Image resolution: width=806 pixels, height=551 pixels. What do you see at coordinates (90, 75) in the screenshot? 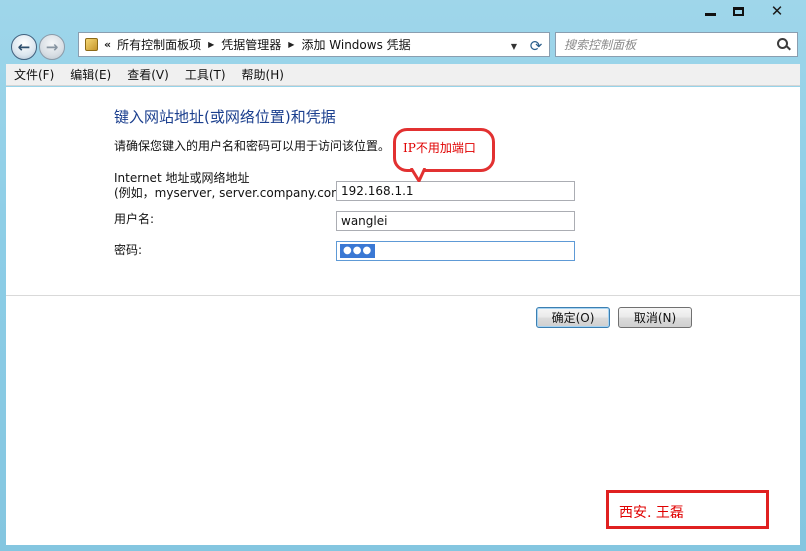
I see `menu-edit: 编辑(E)` at bounding box center [90, 75].